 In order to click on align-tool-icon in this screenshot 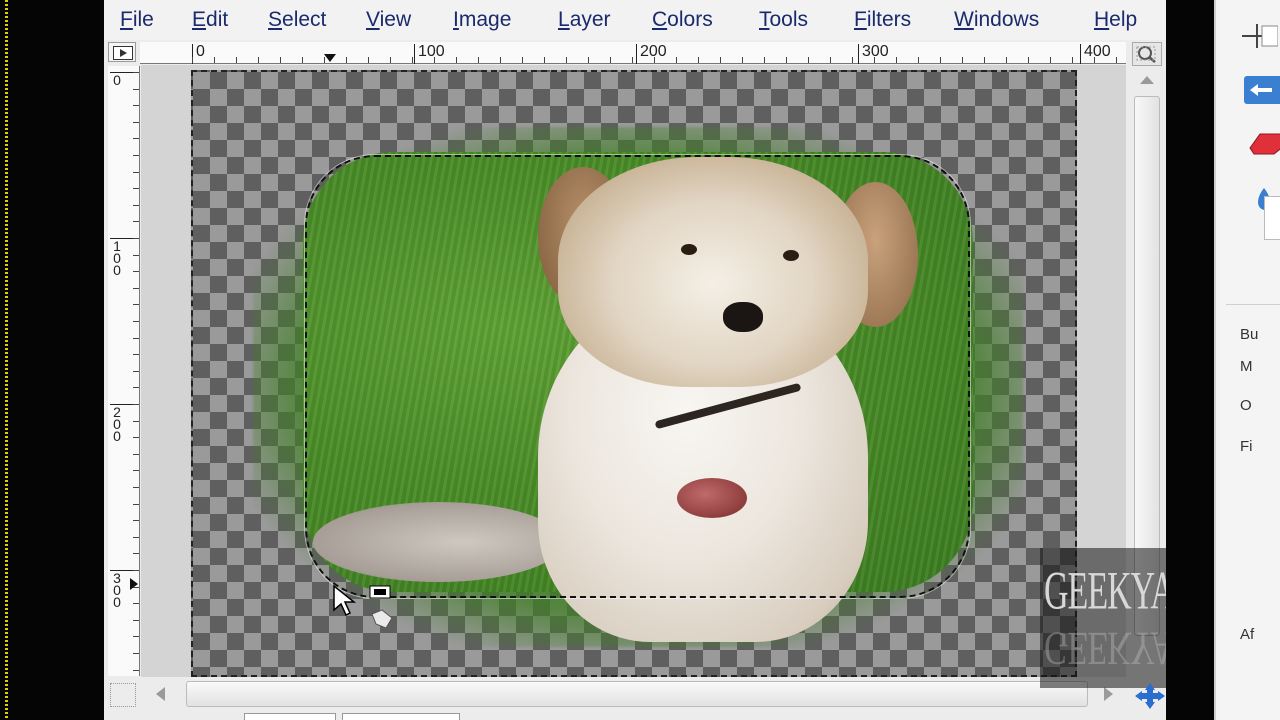, I will do `click(1262, 92)`.